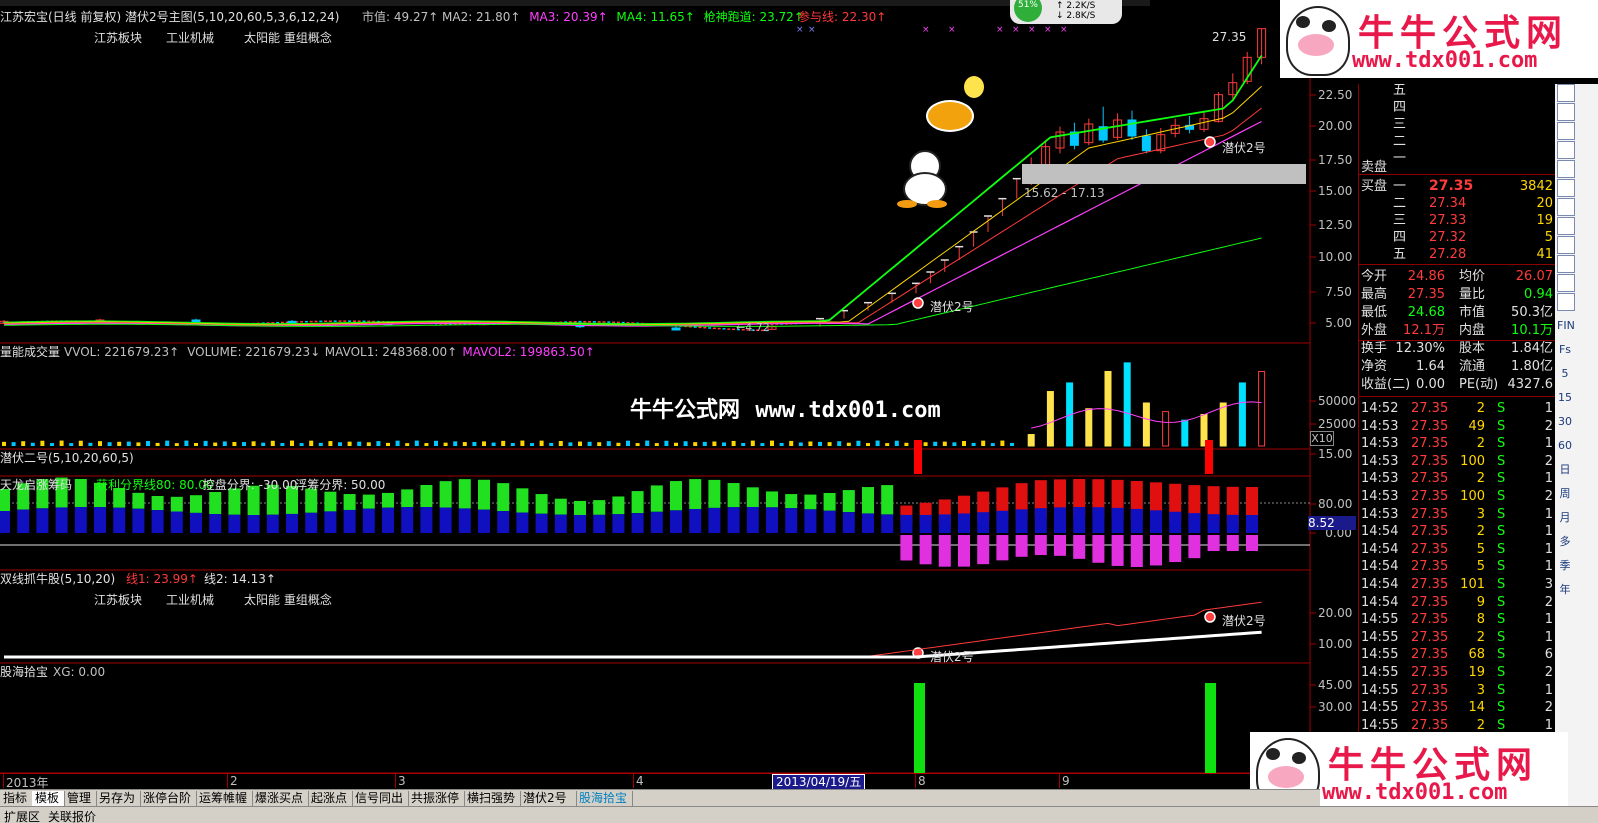 The height and width of the screenshot is (823, 1598). What do you see at coordinates (118, 798) in the screenshot?
I see `tab-另存为: 另存为` at bounding box center [118, 798].